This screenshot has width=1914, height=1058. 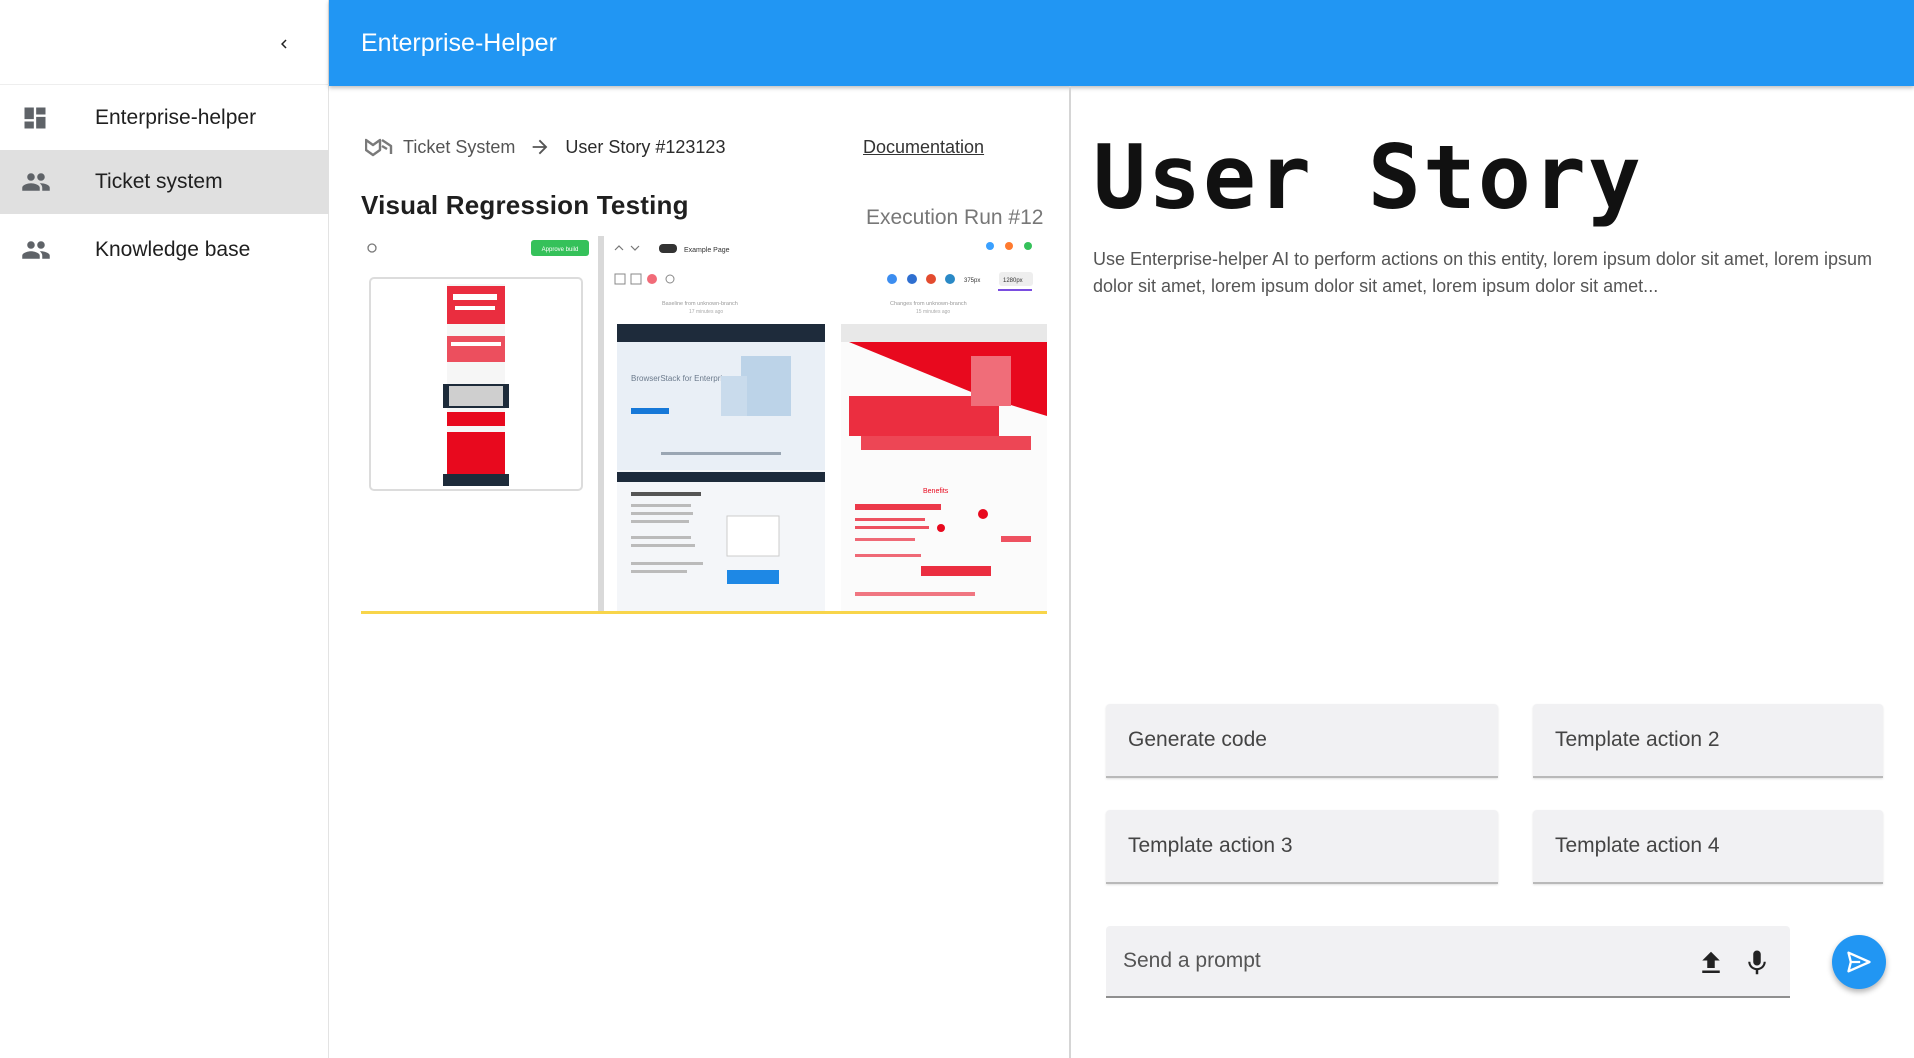 What do you see at coordinates (1708, 847) in the screenshot?
I see `template-action-4-button: Template action 4` at bounding box center [1708, 847].